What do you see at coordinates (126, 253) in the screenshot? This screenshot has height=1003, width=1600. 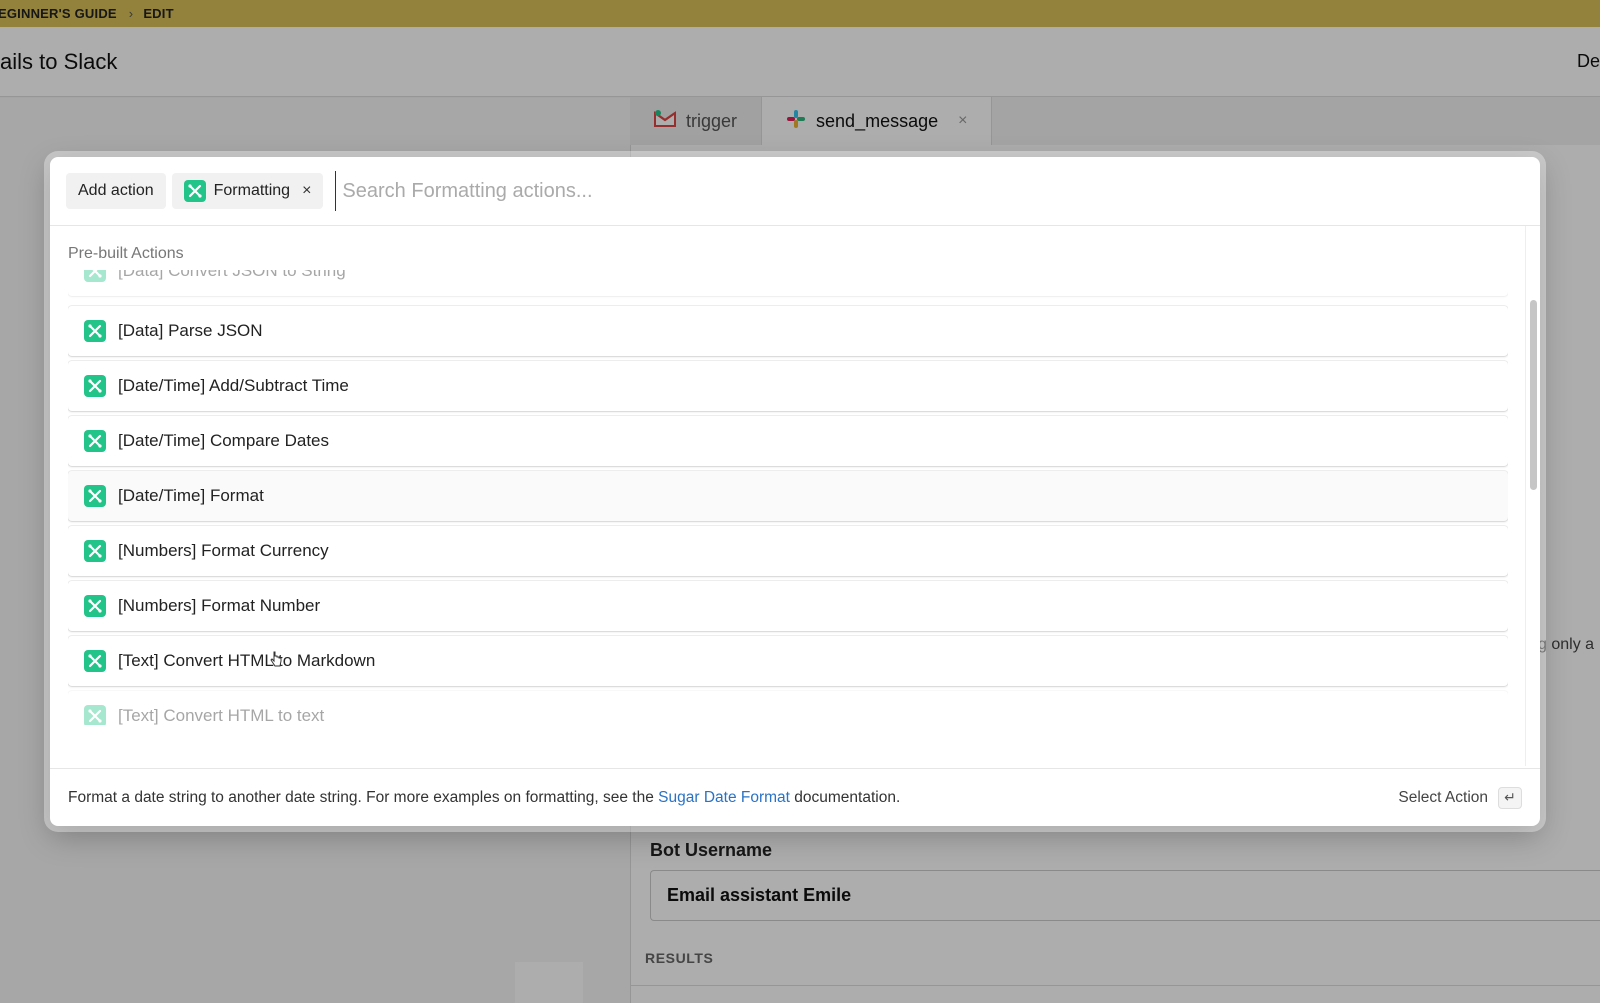 I see `section-title: Pre-built Actions` at bounding box center [126, 253].